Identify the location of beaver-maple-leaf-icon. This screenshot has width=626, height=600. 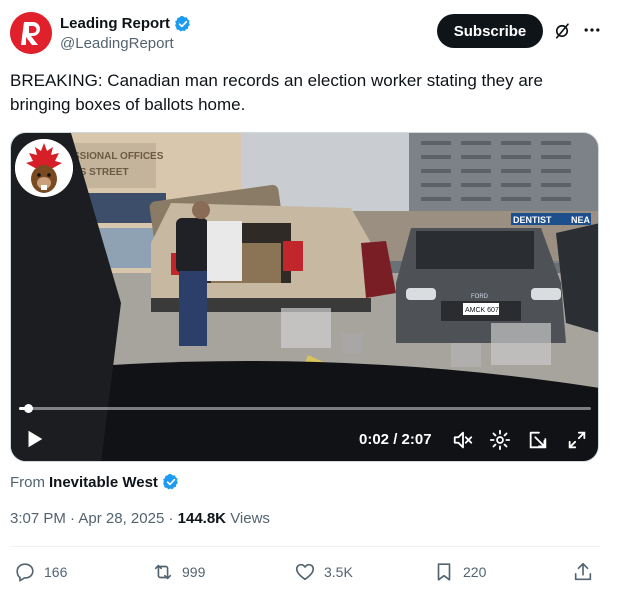
(44, 168).